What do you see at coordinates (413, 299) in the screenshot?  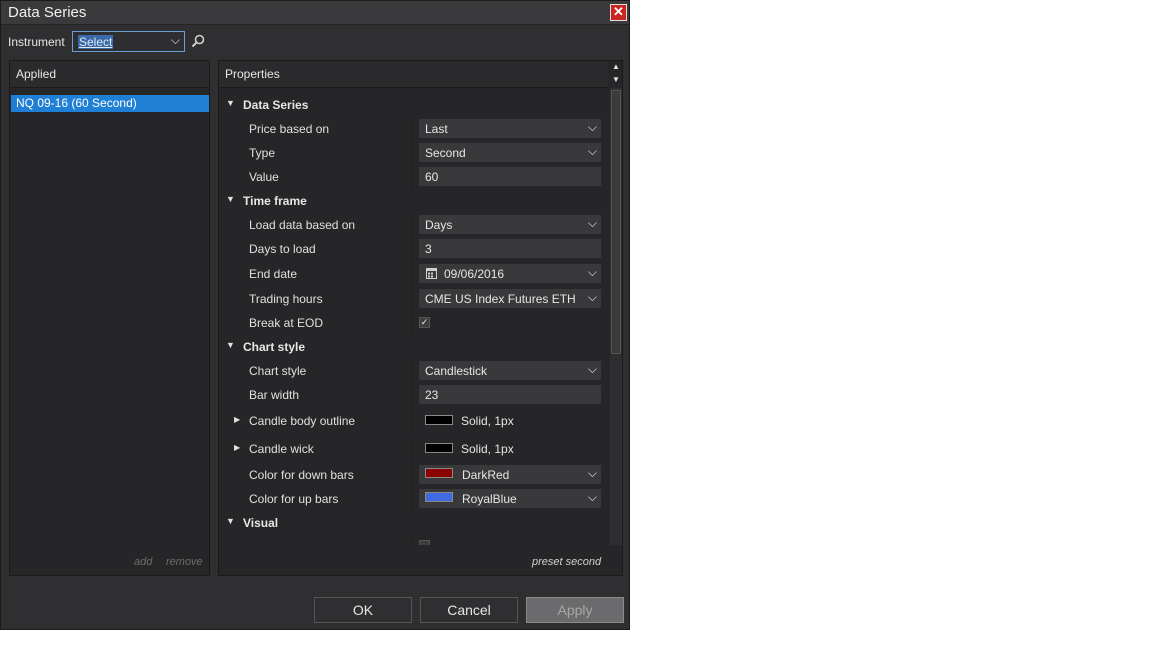 I see `row-trading-hours: Trading hours CME US Index Futures ETH ⌵` at bounding box center [413, 299].